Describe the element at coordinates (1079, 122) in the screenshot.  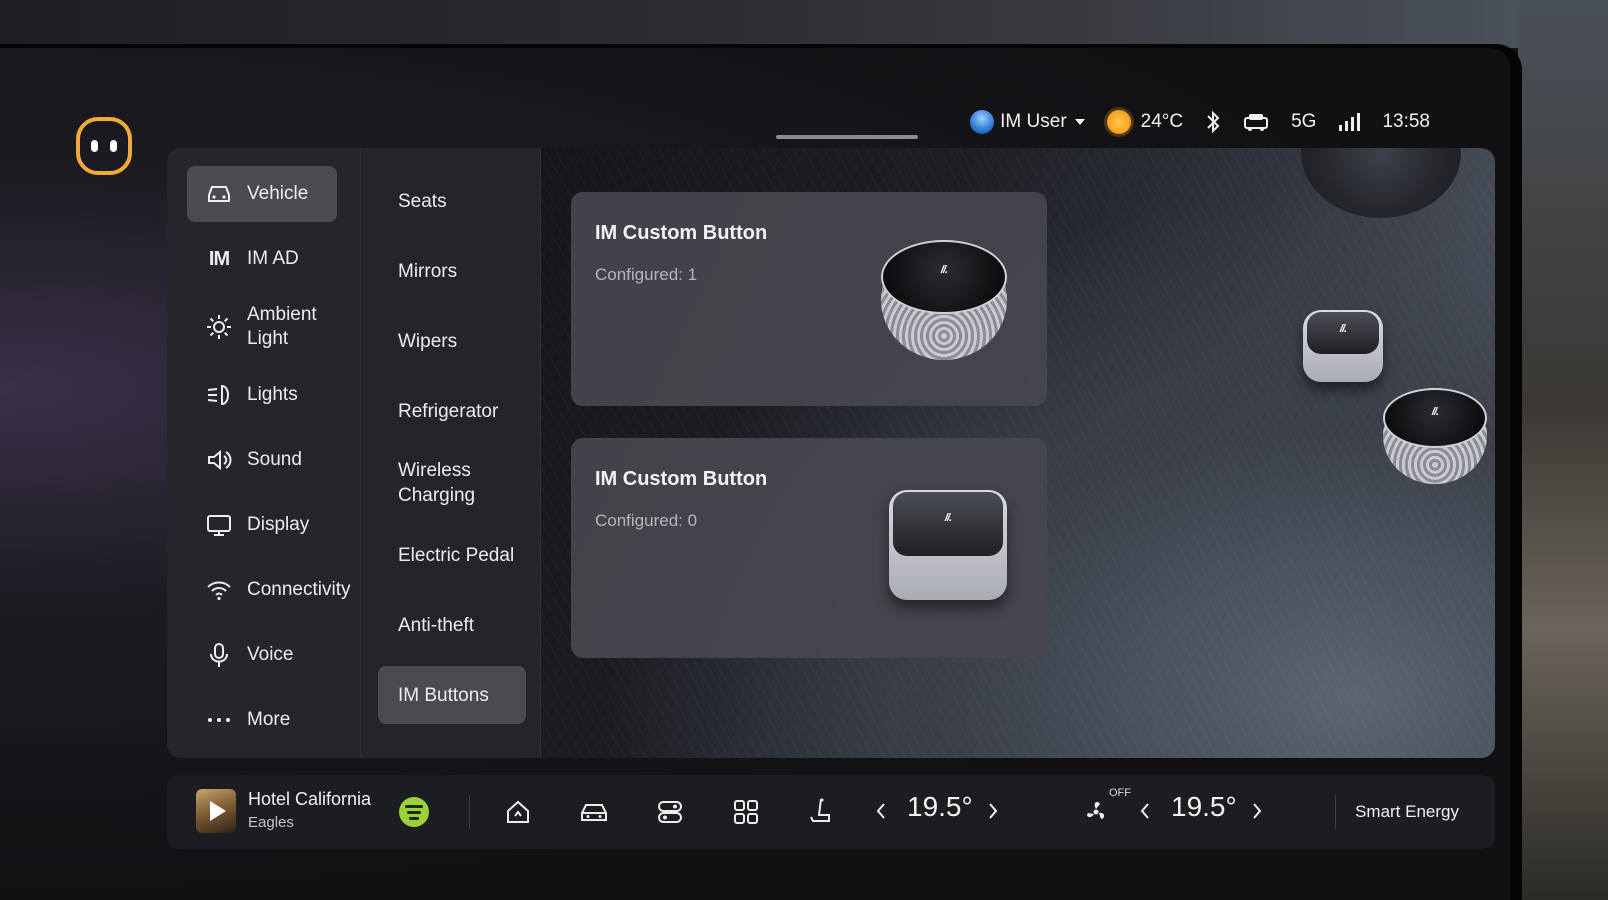
I see `caret-down-icon` at that location.